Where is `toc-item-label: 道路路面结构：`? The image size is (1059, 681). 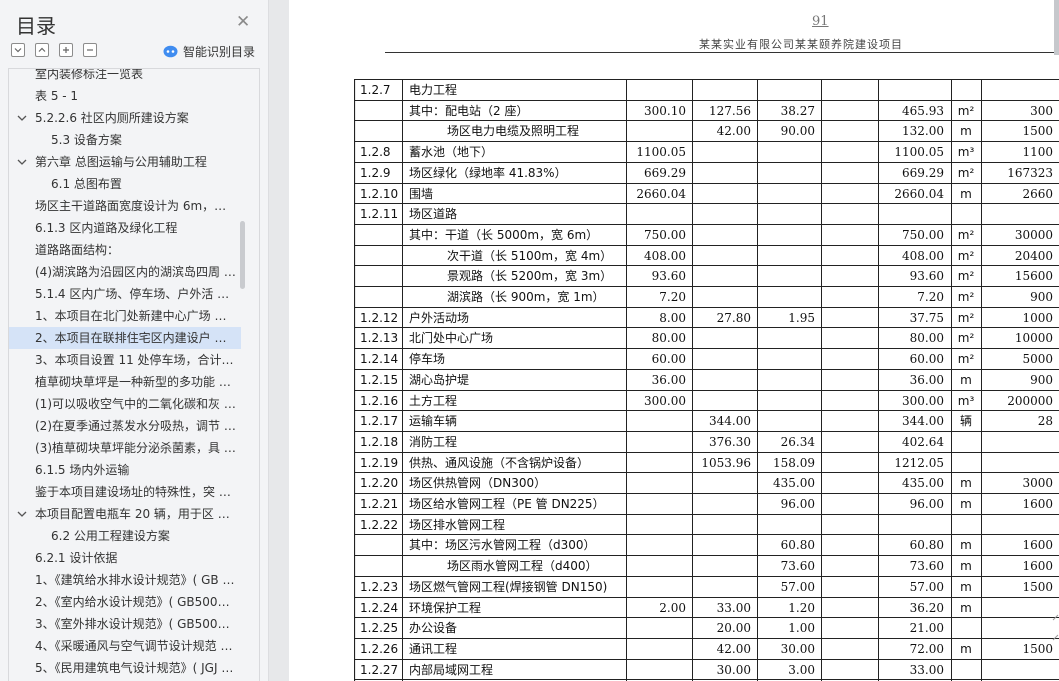 toc-item-label: 道路路面结构： is located at coordinates (77, 250).